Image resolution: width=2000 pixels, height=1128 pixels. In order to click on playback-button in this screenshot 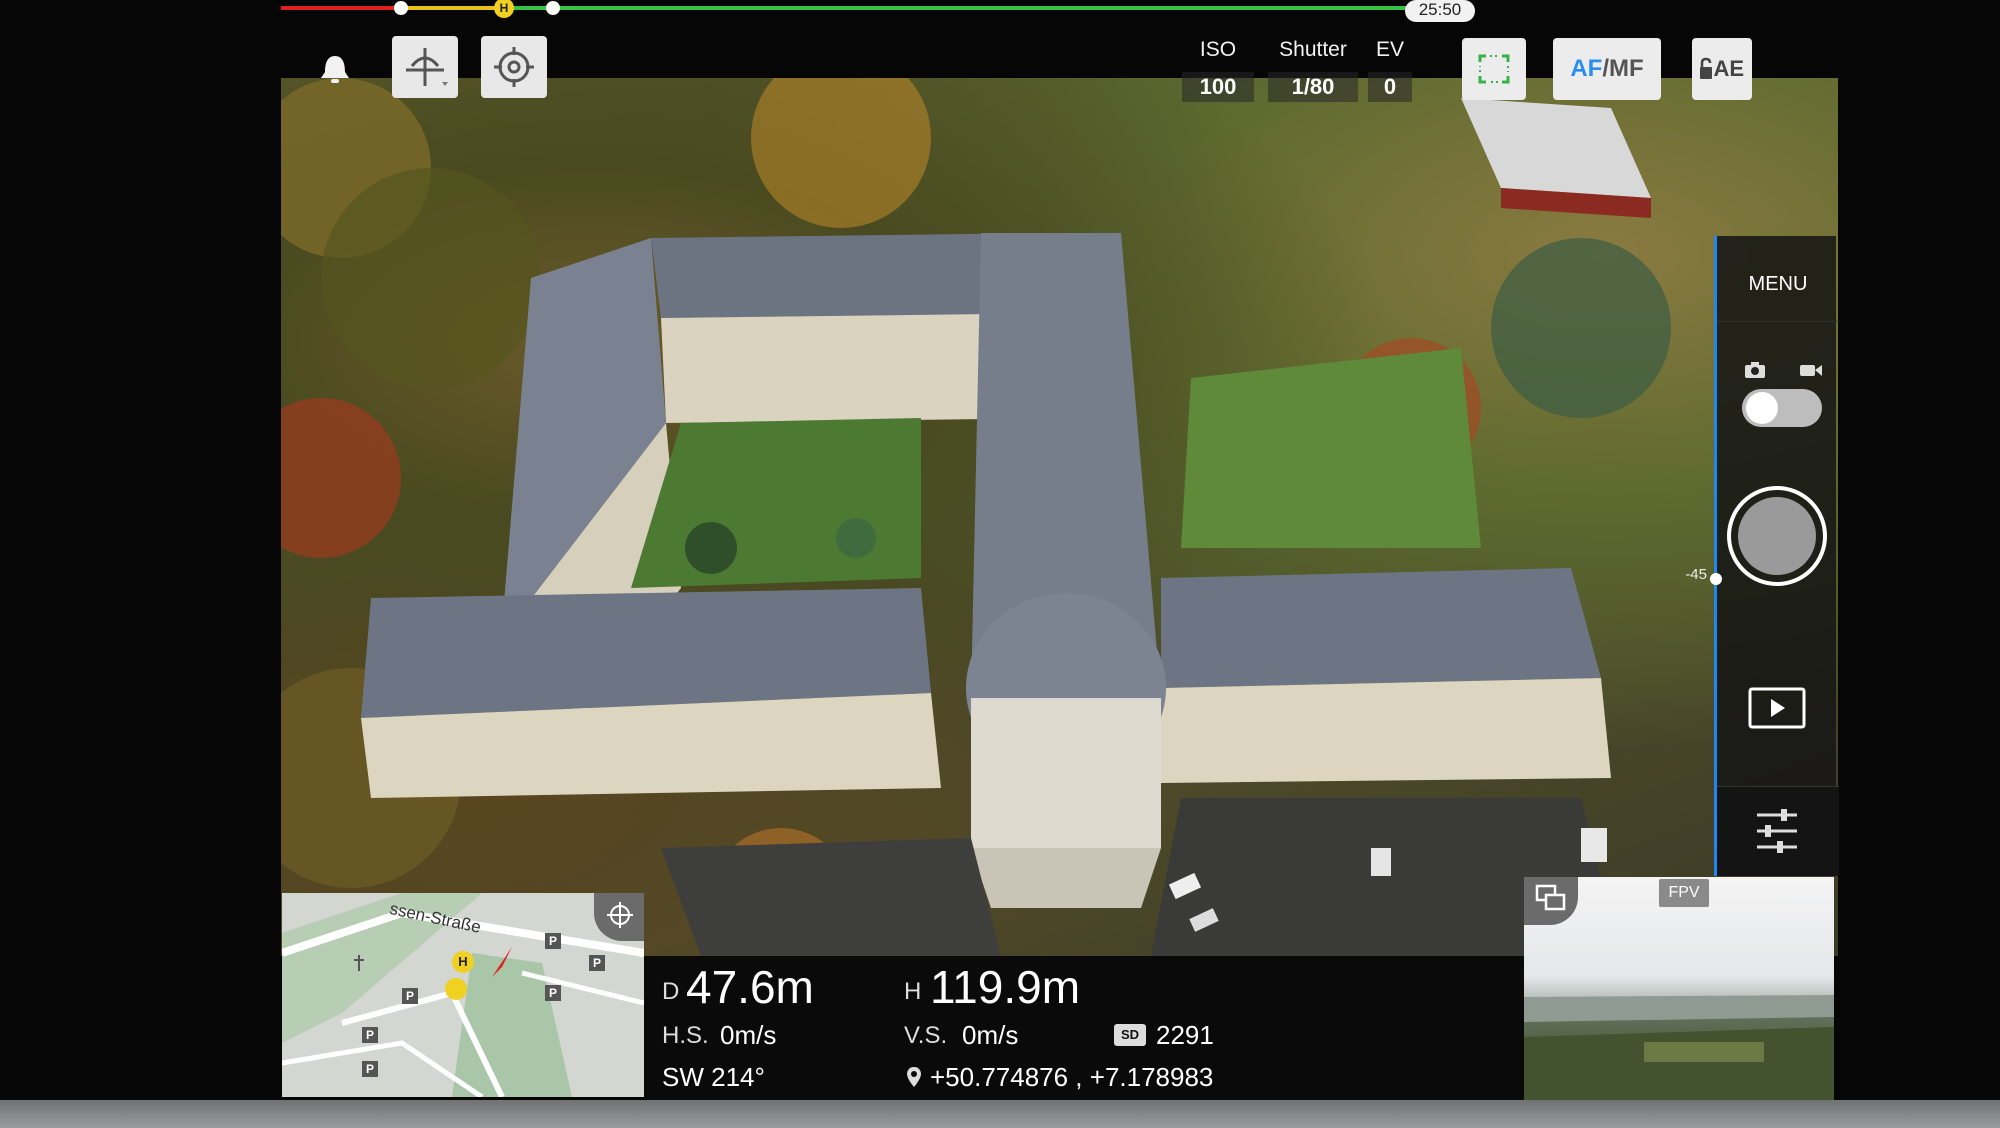, I will do `click(1777, 708)`.